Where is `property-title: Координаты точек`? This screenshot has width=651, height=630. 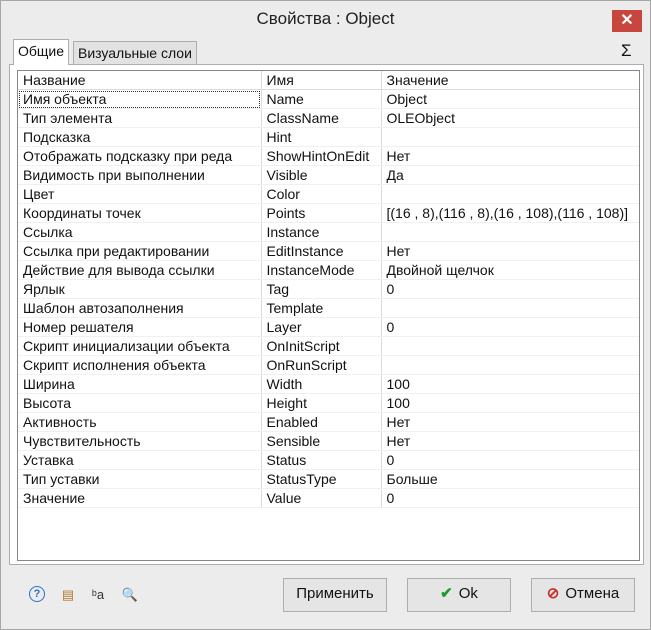
property-title: Координаты точек is located at coordinates (140, 213).